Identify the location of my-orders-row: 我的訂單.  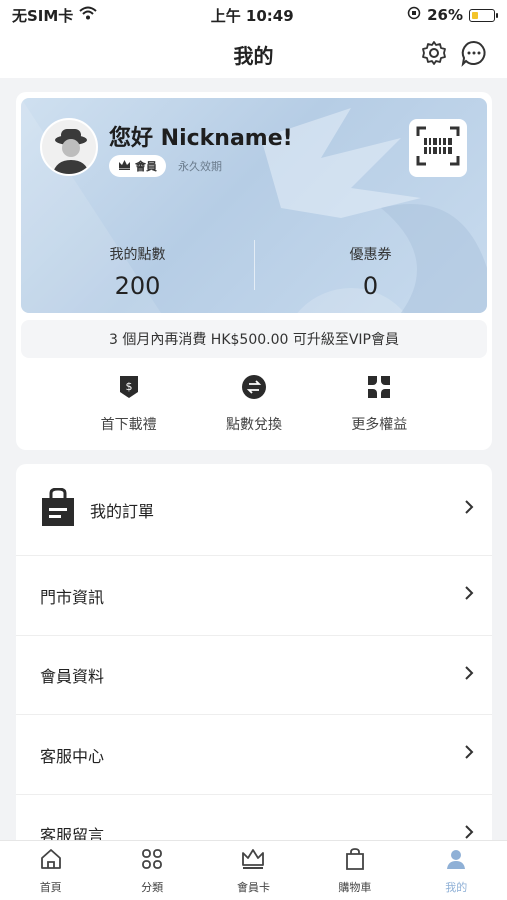
(254, 510).